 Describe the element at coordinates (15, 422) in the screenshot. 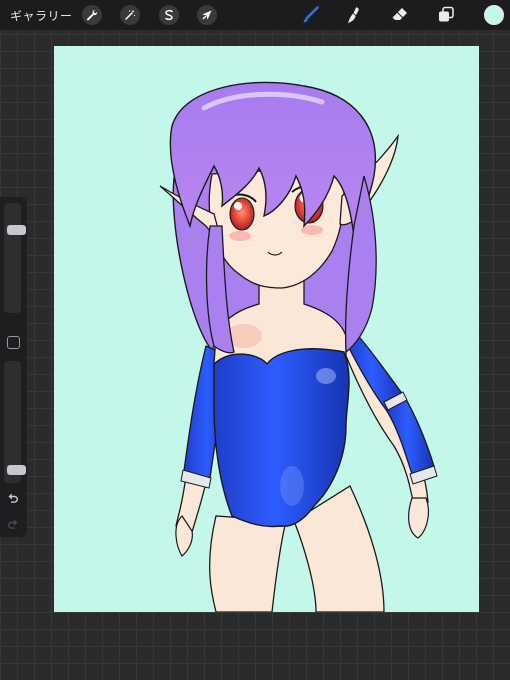

I see `opacity-slider` at that location.